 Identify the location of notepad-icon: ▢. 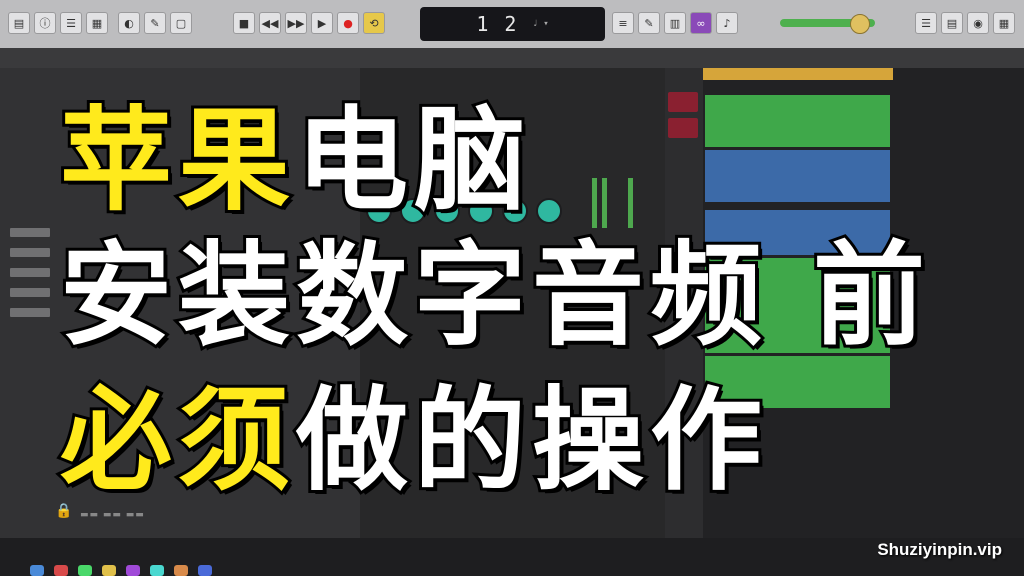
(181, 23).